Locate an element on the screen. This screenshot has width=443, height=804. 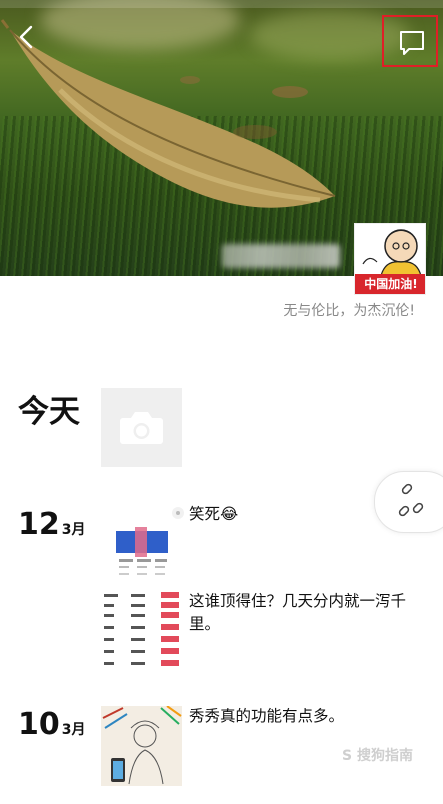
chevron-left-icon is located at coordinates (27, 37).